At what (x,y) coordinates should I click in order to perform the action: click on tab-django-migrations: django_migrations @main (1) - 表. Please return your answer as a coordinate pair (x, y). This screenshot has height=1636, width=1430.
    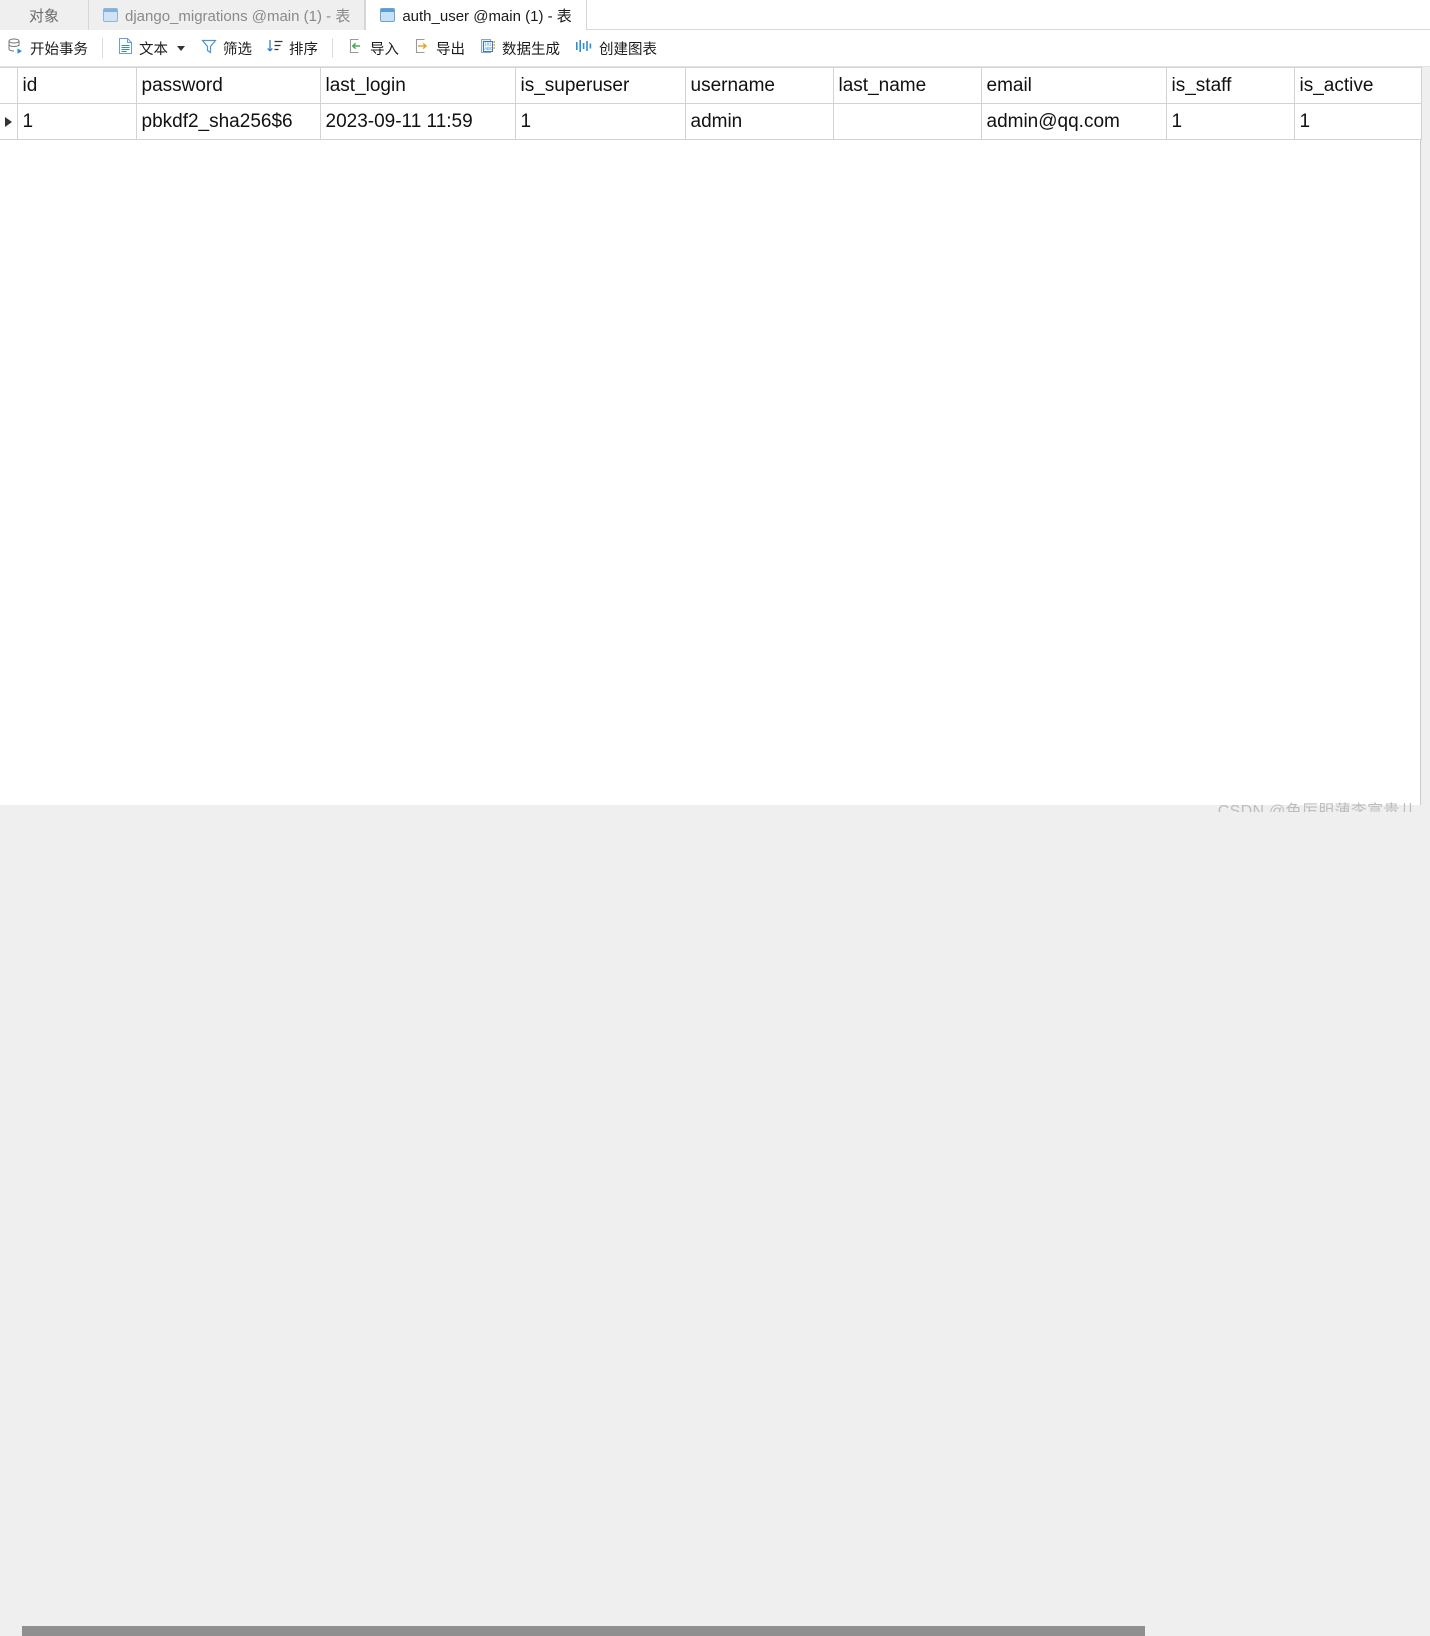
    Looking at the image, I should click on (227, 15).